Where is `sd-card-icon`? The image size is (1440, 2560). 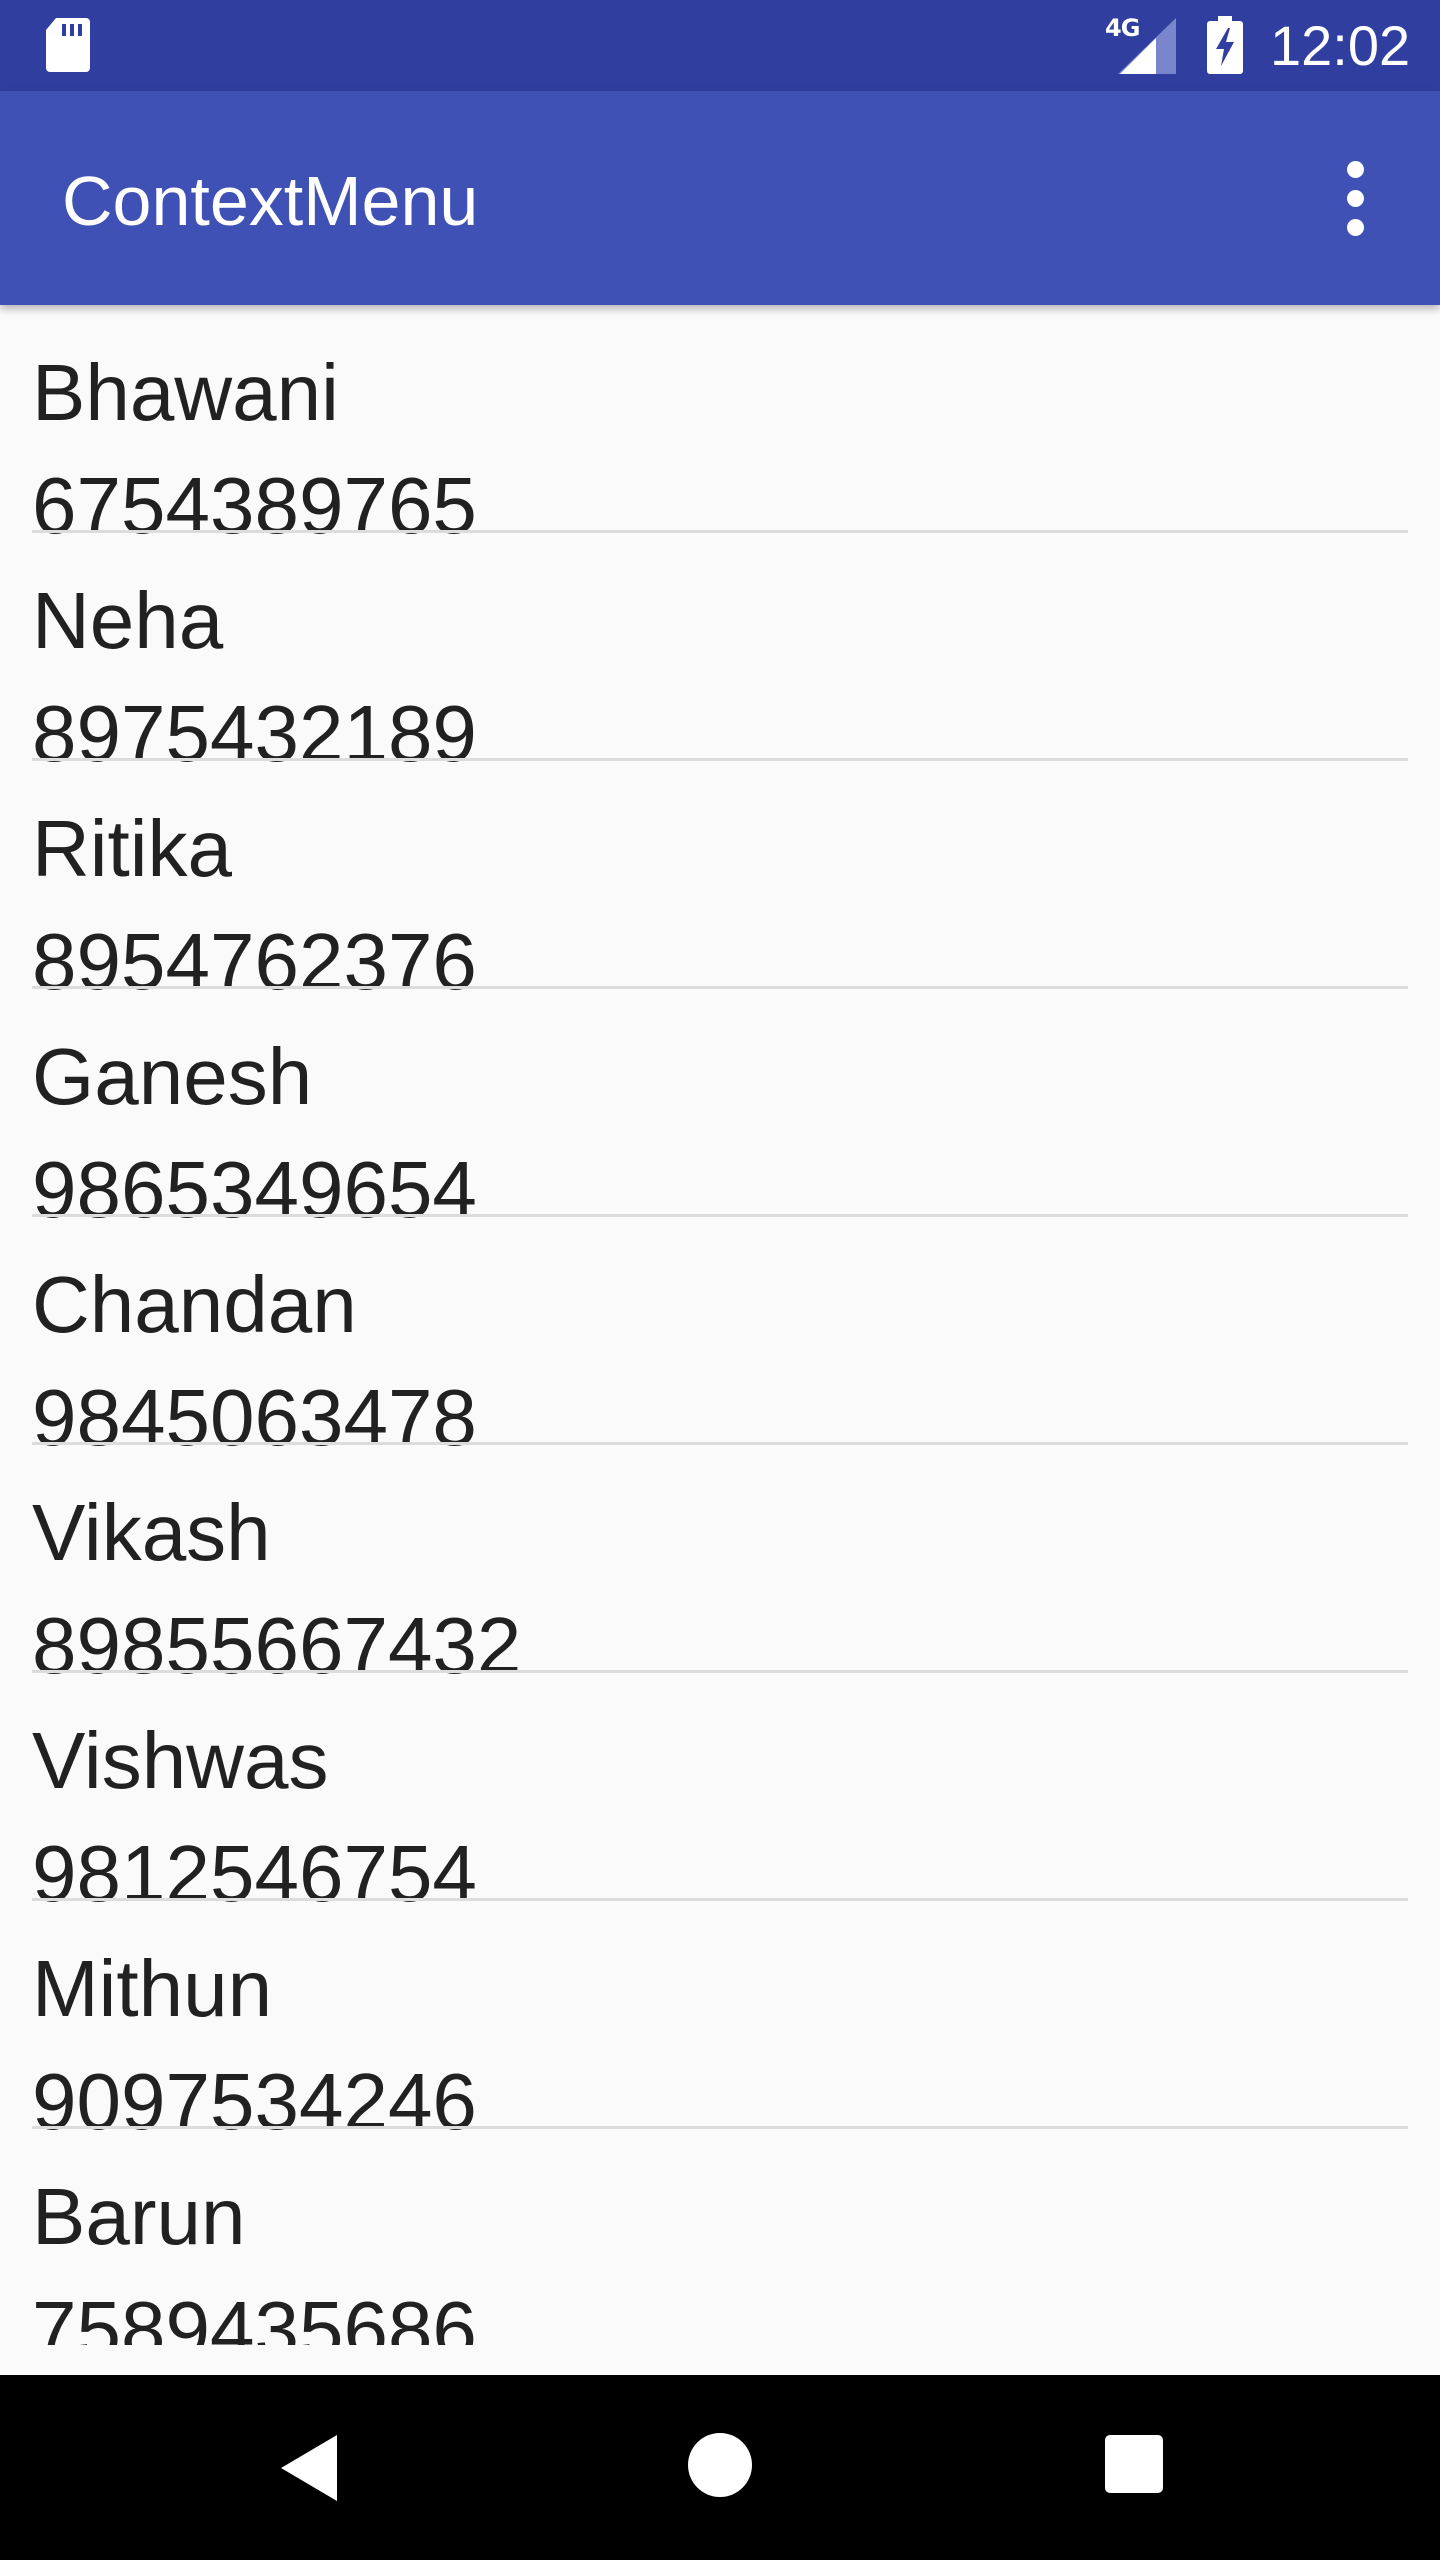 sd-card-icon is located at coordinates (68, 45).